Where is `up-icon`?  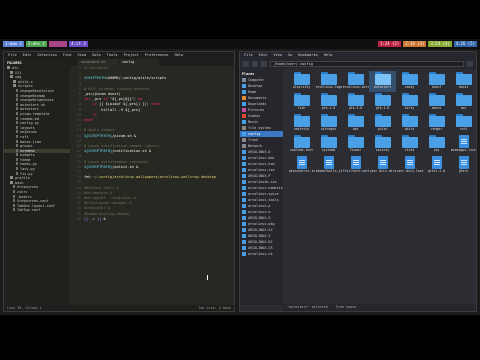 up-icon is located at coordinates (264, 64).